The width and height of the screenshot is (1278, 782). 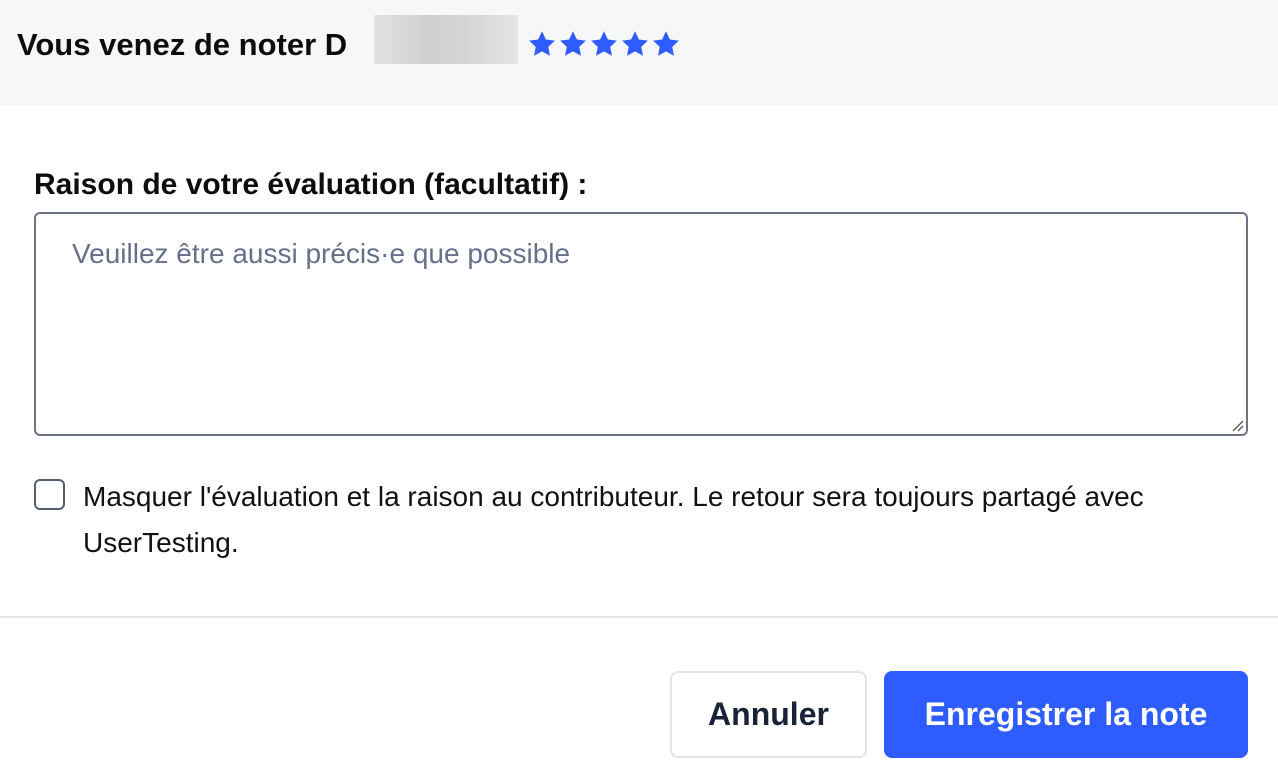 I want to click on hide-rating-checkbox, so click(x=49, y=494).